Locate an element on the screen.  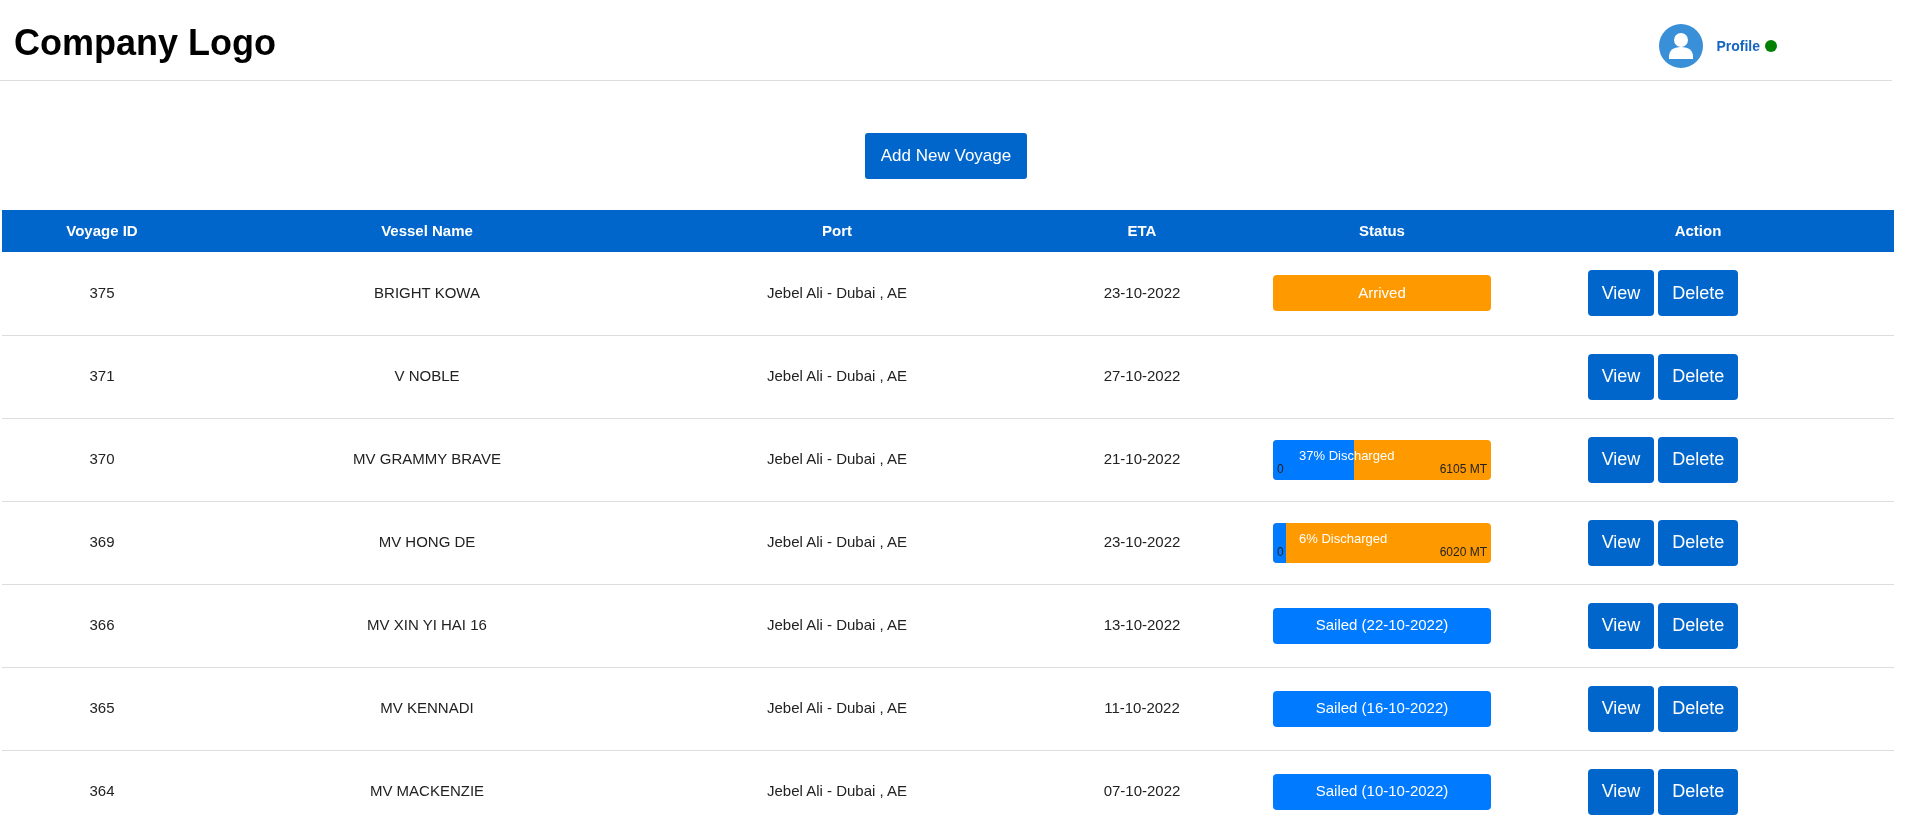
table-cell: 13-10-2022 is located at coordinates (1142, 625).